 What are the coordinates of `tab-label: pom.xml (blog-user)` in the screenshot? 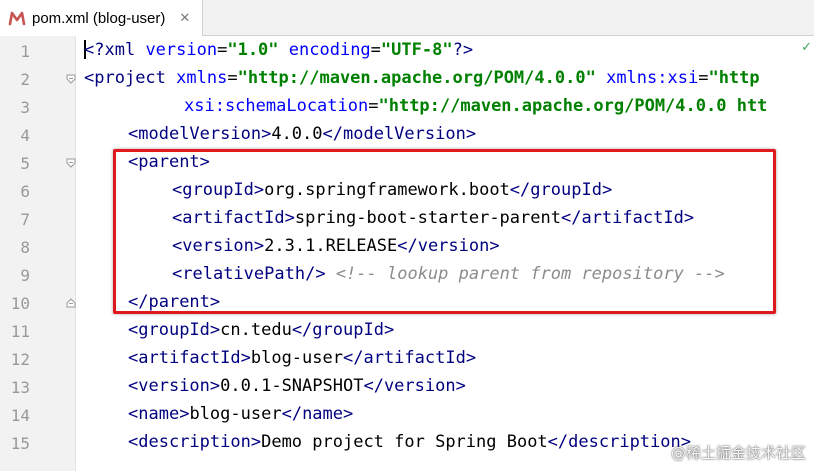 It's located at (99, 18).